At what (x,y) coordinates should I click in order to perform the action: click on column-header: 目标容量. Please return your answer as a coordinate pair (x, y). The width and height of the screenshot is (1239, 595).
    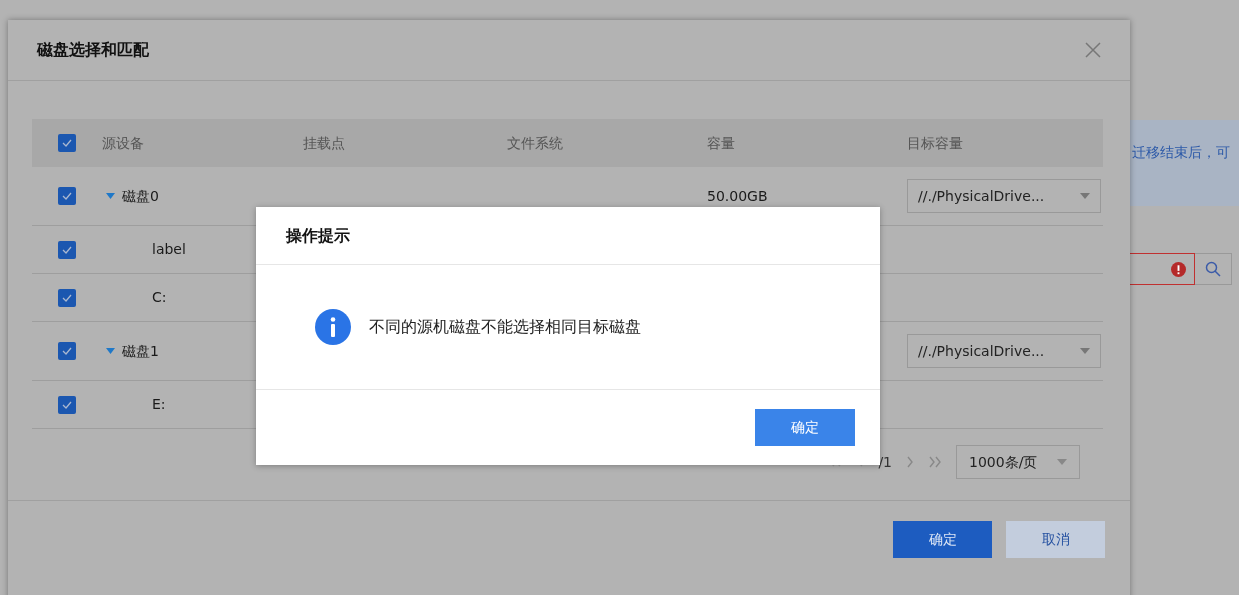
    Looking at the image, I should click on (935, 143).